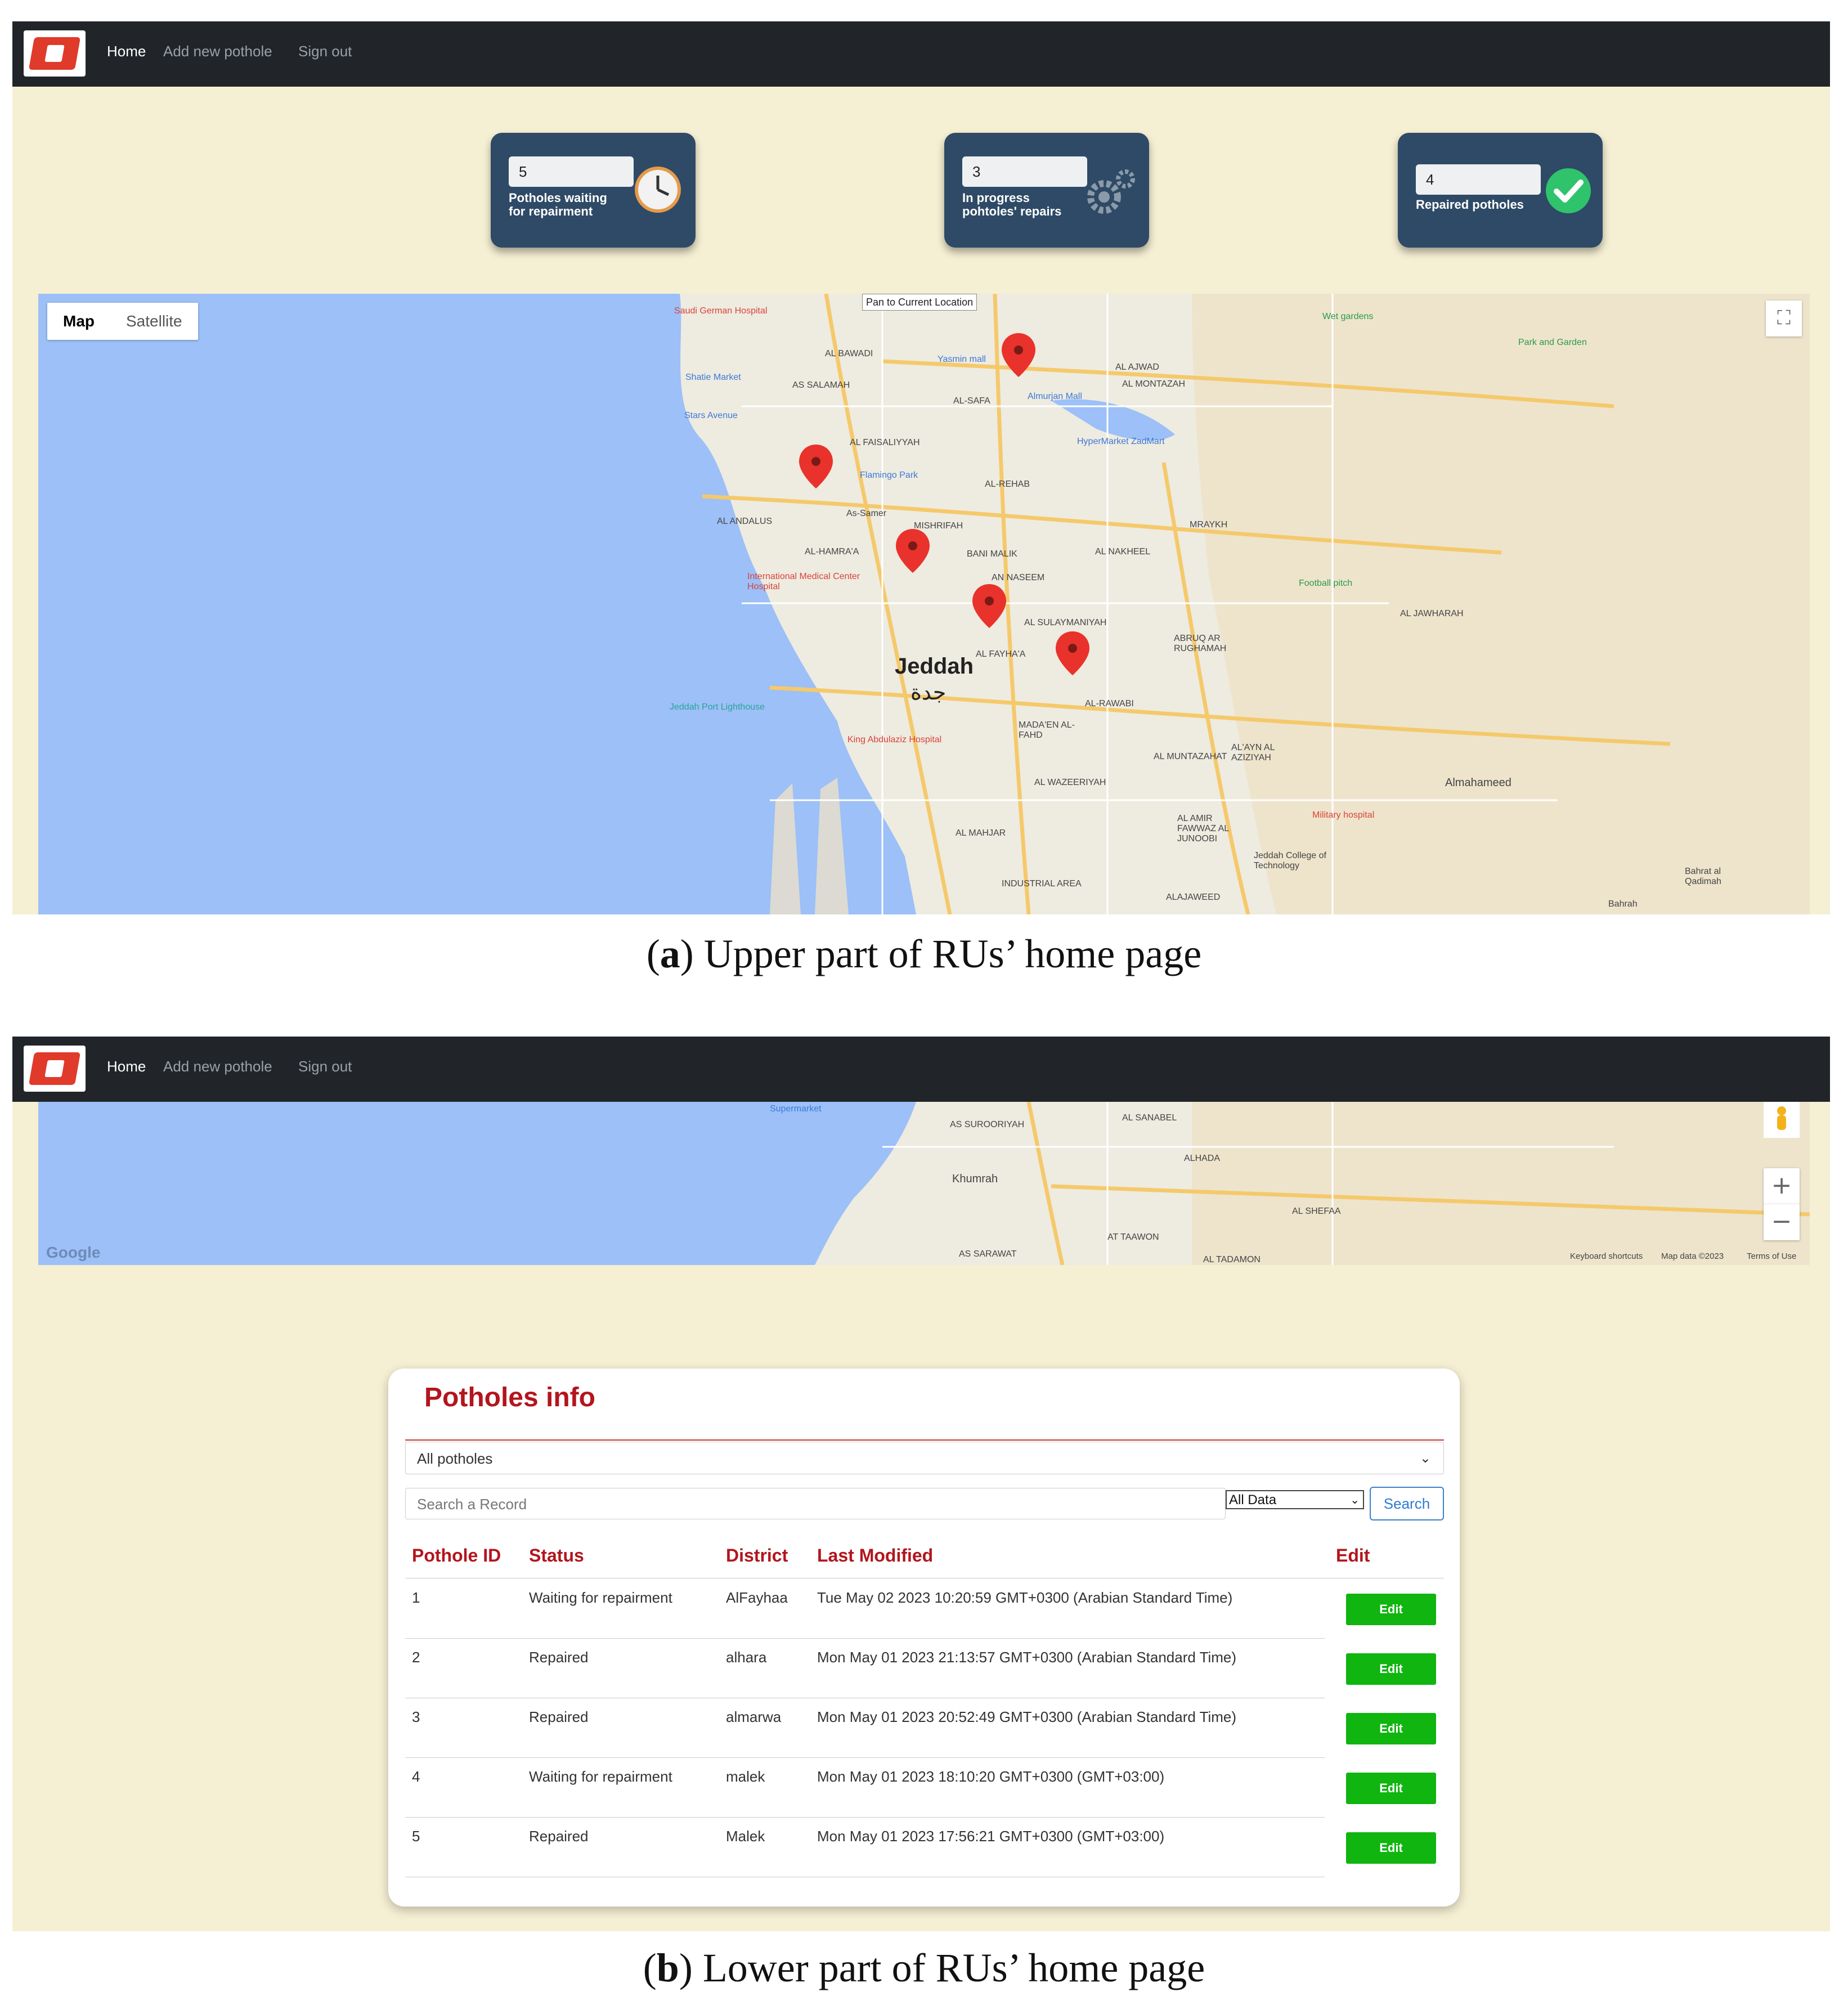  Describe the element at coordinates (416, 1598) in the screenshot. I see `cell-id: 1` at that location.